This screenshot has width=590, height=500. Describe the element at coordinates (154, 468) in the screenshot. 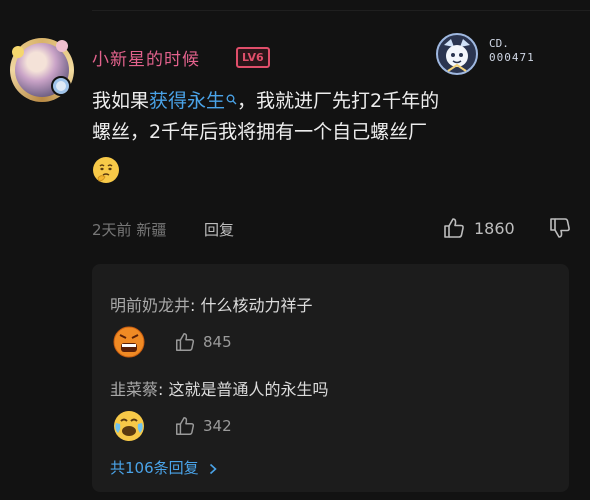

I see `more-replies-label: 共106条回复` at that location.